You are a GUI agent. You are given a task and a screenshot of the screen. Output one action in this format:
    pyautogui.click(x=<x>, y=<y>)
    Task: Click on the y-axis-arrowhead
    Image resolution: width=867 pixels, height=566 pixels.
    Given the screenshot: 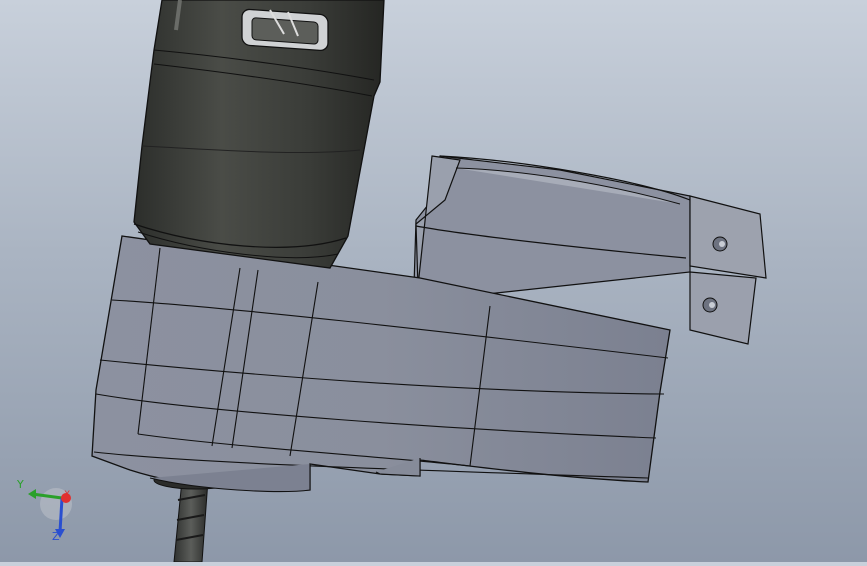 What is the action you would take?
    pyautogui.click(x=32, y=494)
    